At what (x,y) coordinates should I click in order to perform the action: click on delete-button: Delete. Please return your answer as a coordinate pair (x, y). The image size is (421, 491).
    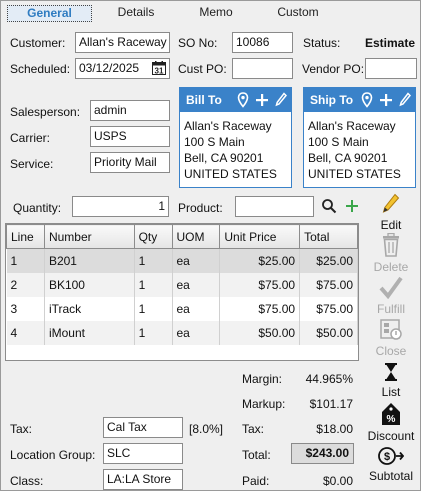
    Looking at the image, I should click on (391, 253).